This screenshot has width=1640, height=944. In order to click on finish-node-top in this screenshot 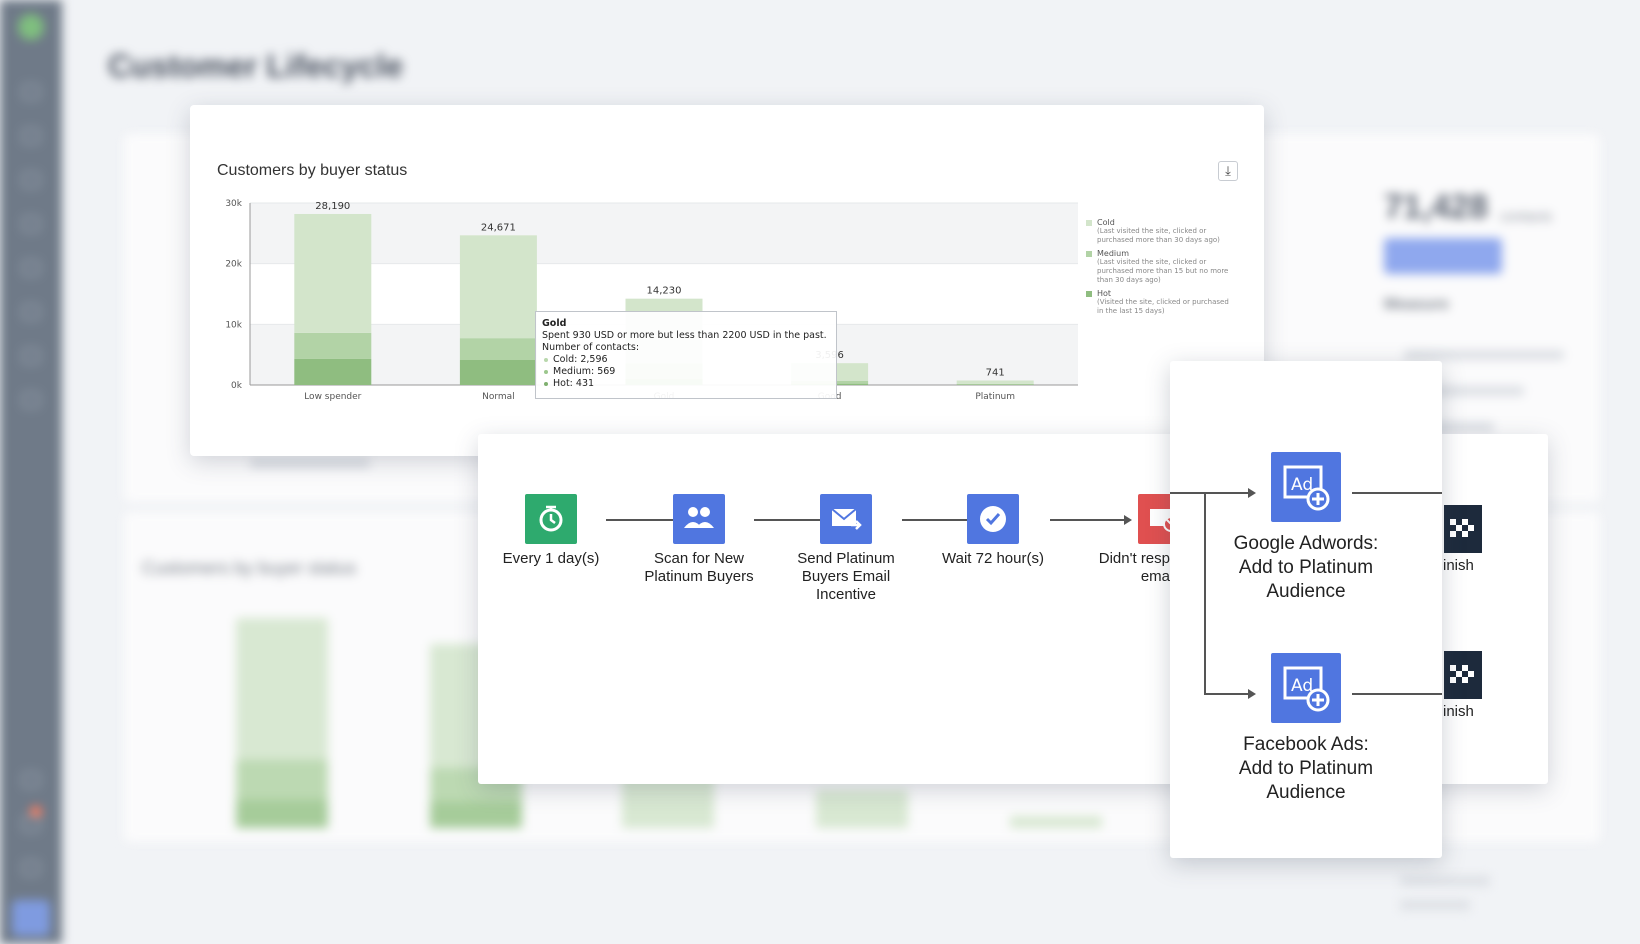, I will do `click(1463, 529)`.